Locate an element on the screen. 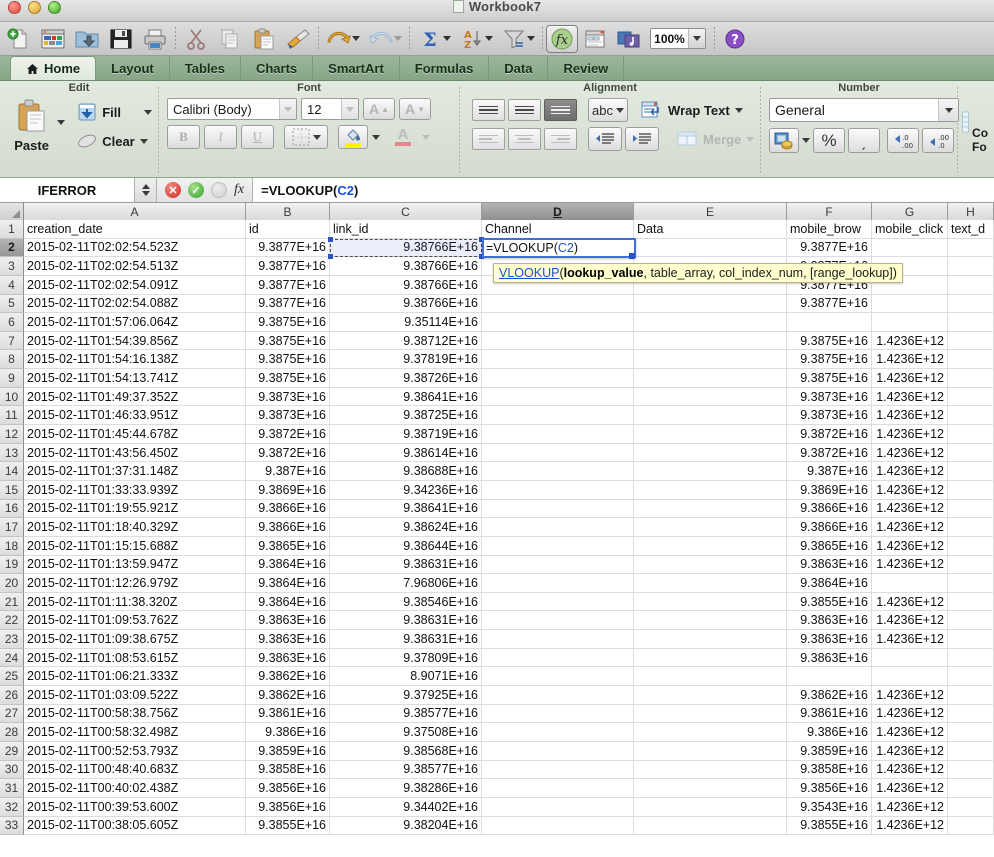  cell-E20 is located at coordinates (710, 583).